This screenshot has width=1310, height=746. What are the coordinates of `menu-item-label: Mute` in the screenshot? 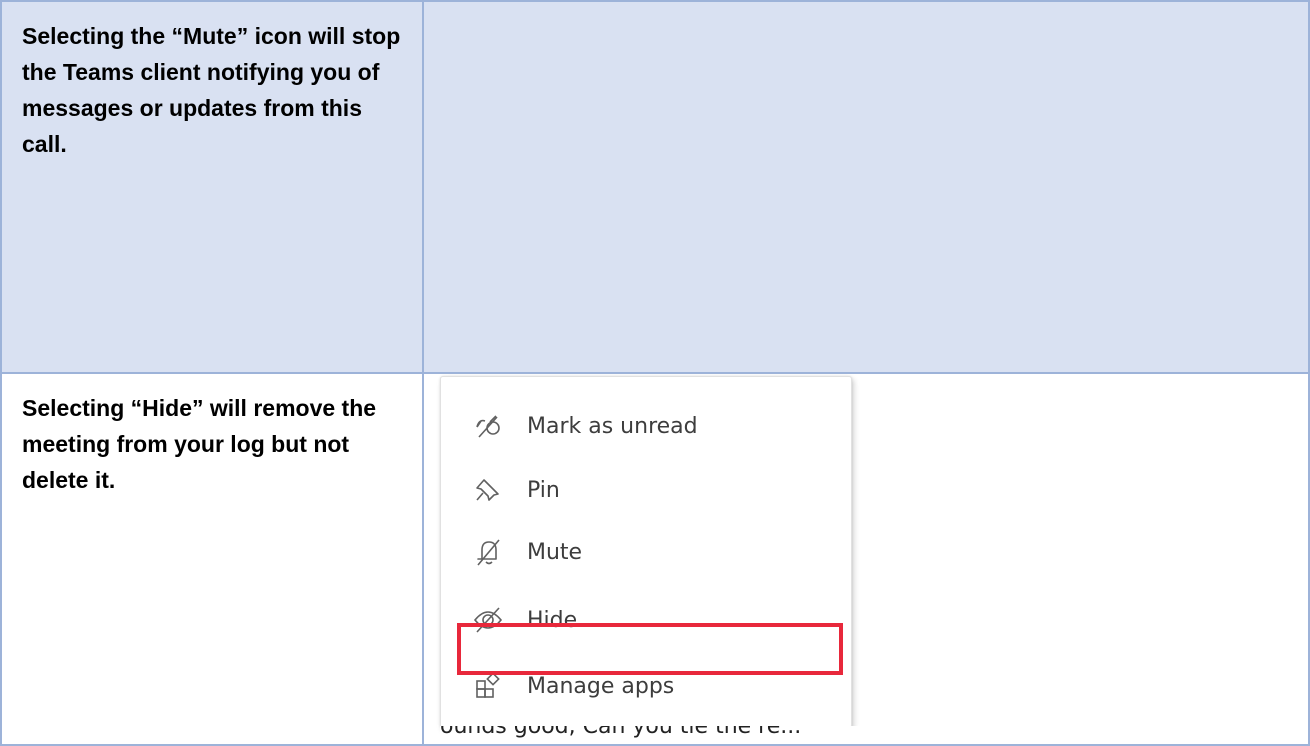 It's located at (555, 552).